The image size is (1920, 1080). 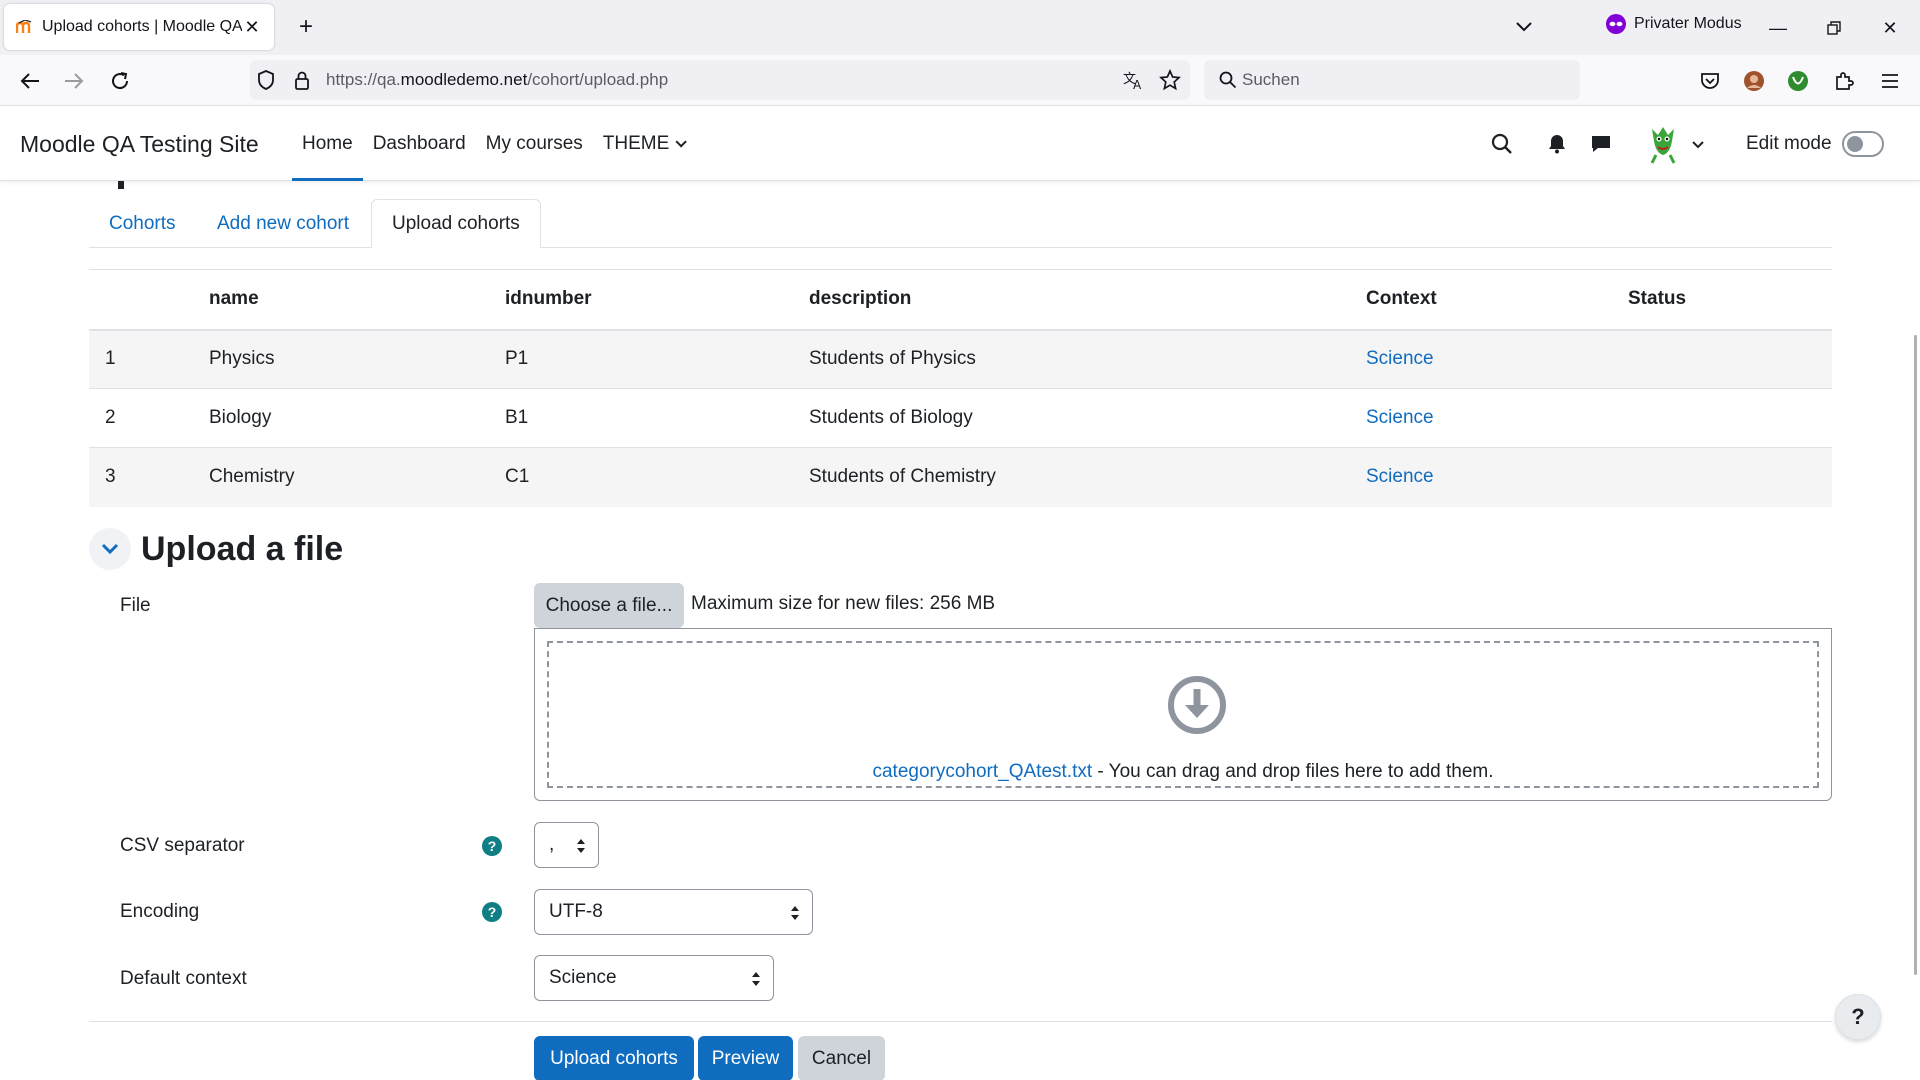 I want to click on edit-mode-label: Edit mode, so click(x=1789, y=143).